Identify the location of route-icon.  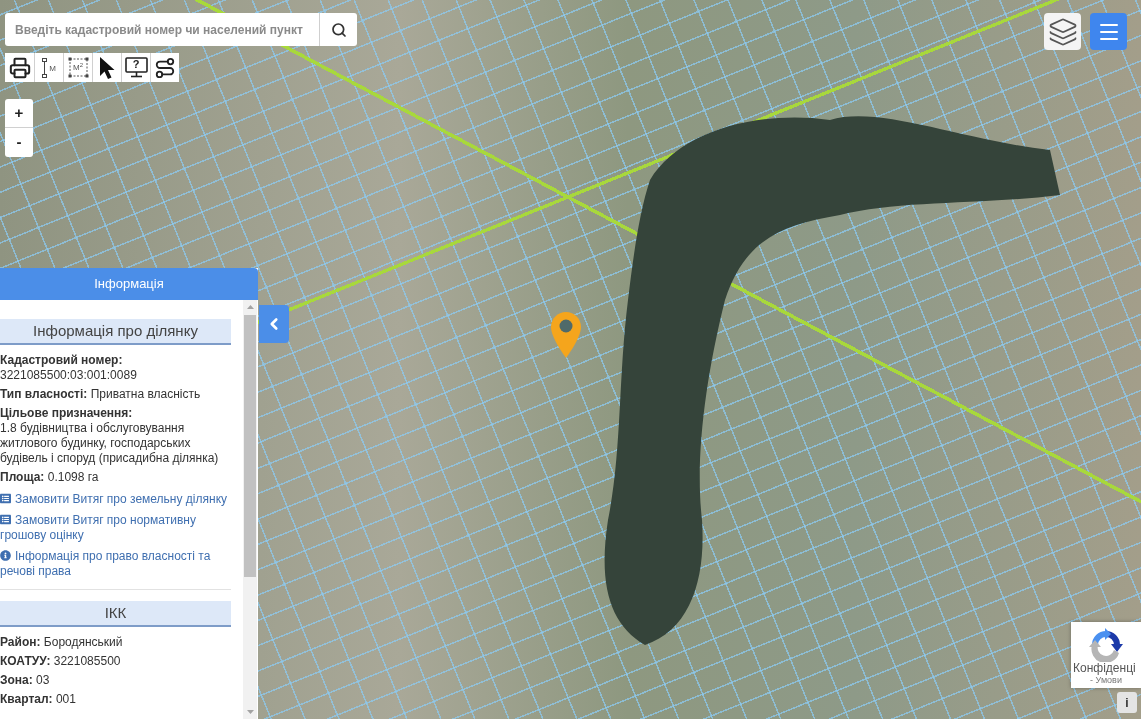
(165, 67).